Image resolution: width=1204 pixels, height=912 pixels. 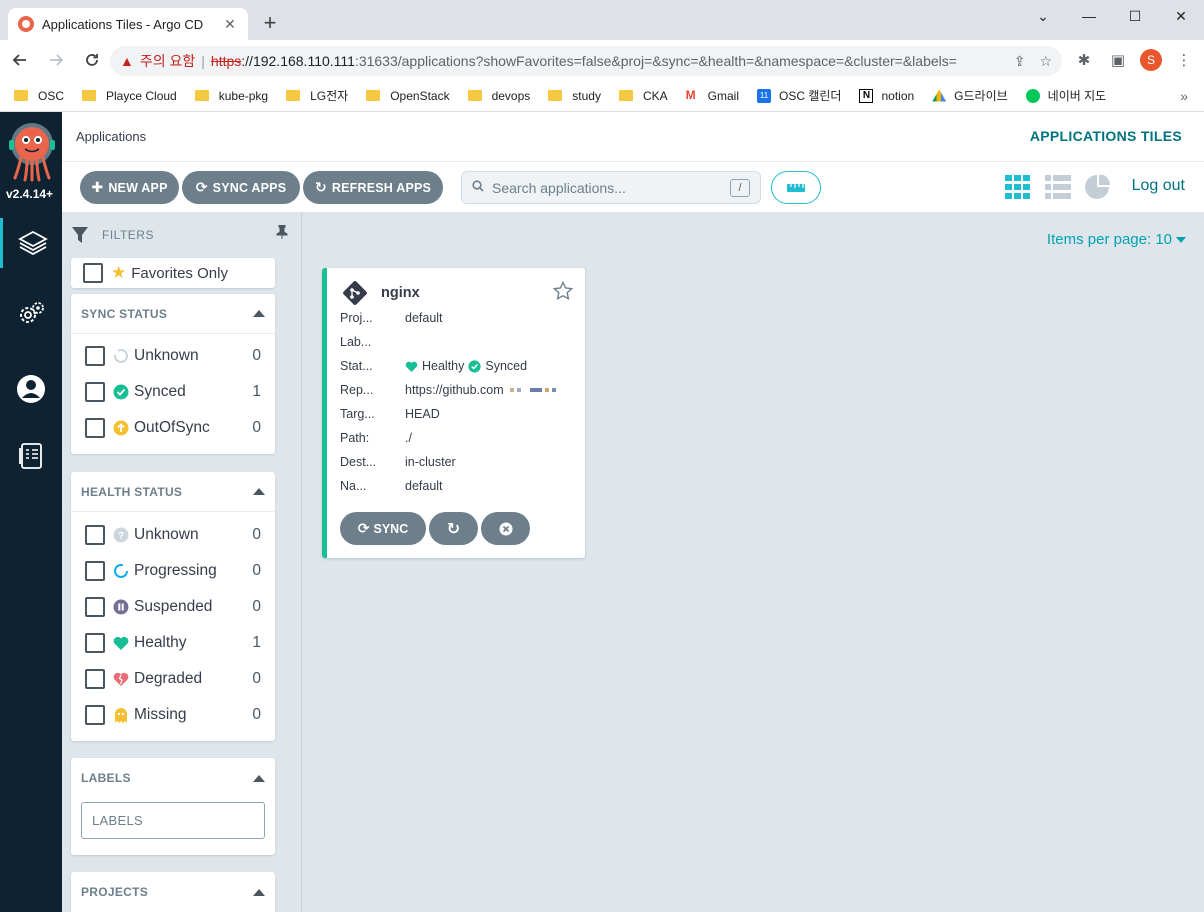 What do you see at coordinates (1135, 16) in the screenshot?
I see `maximize-button: ☐` at bounding box center [1135, 16].